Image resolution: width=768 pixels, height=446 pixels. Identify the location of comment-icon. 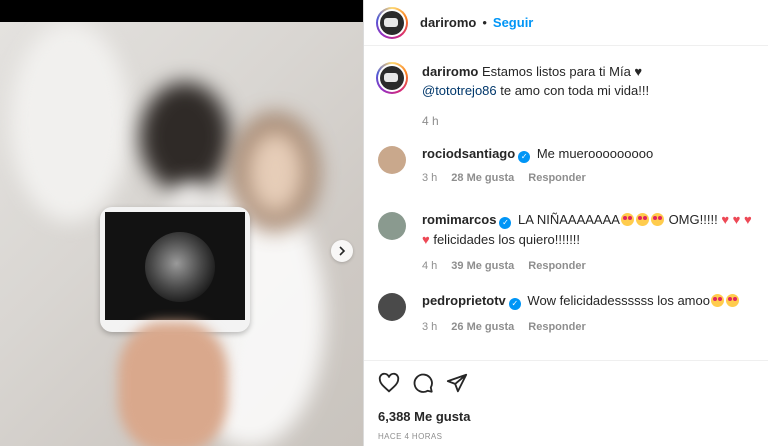
(423, 383).